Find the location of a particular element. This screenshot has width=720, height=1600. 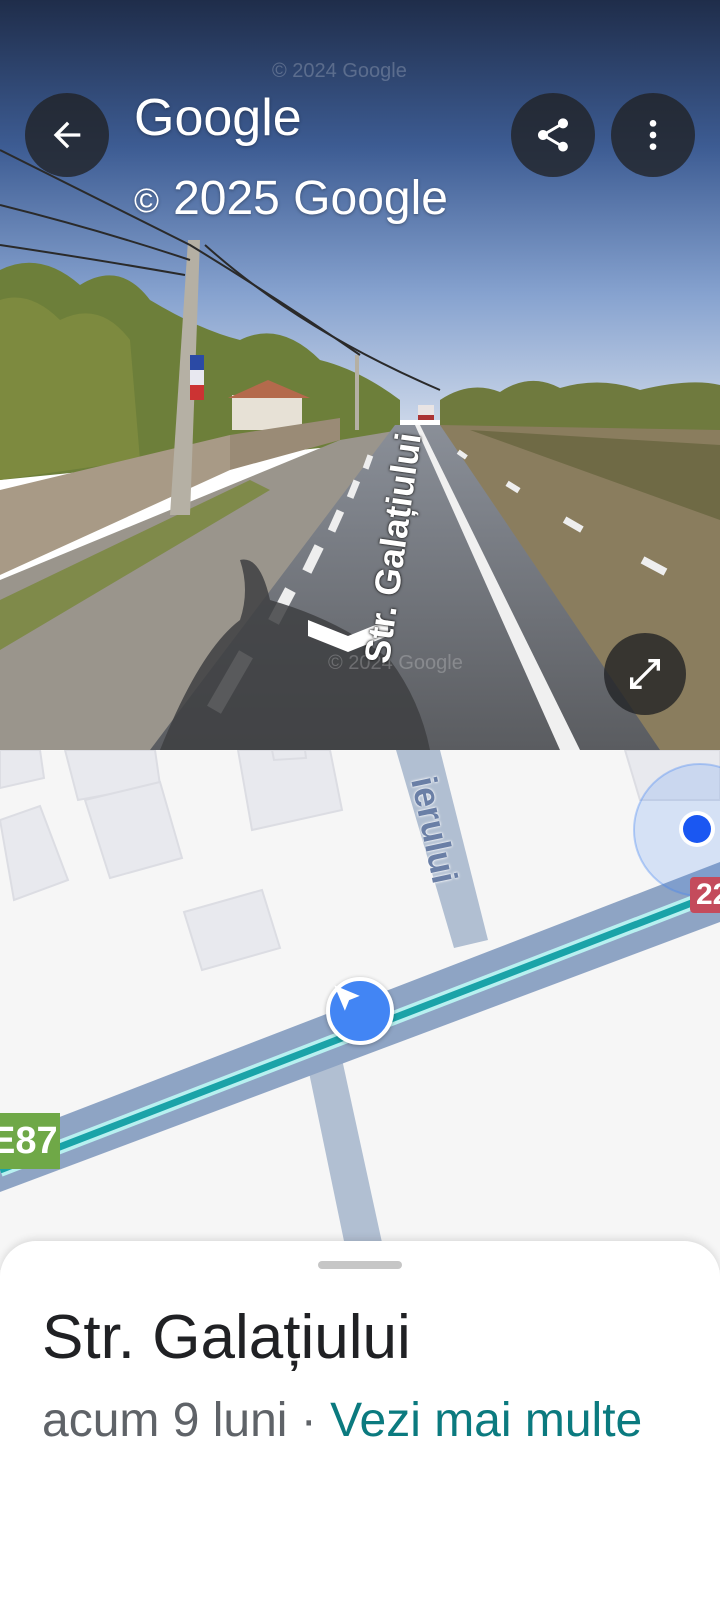

share-button is located at coordinates (553, 135).